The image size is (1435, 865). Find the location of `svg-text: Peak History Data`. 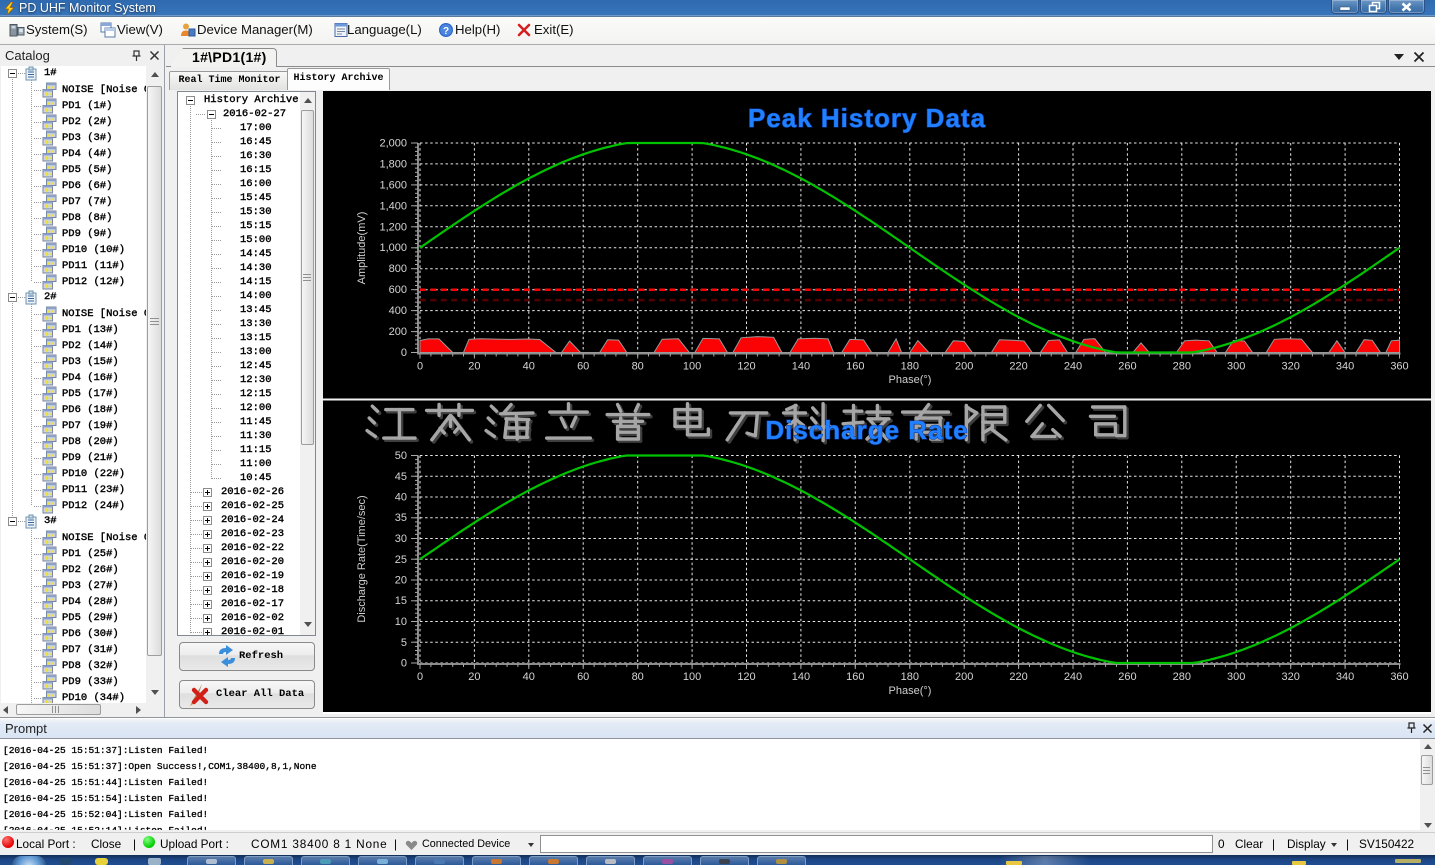

svg-text: Peak History Data is located at coordinates (867, 118).